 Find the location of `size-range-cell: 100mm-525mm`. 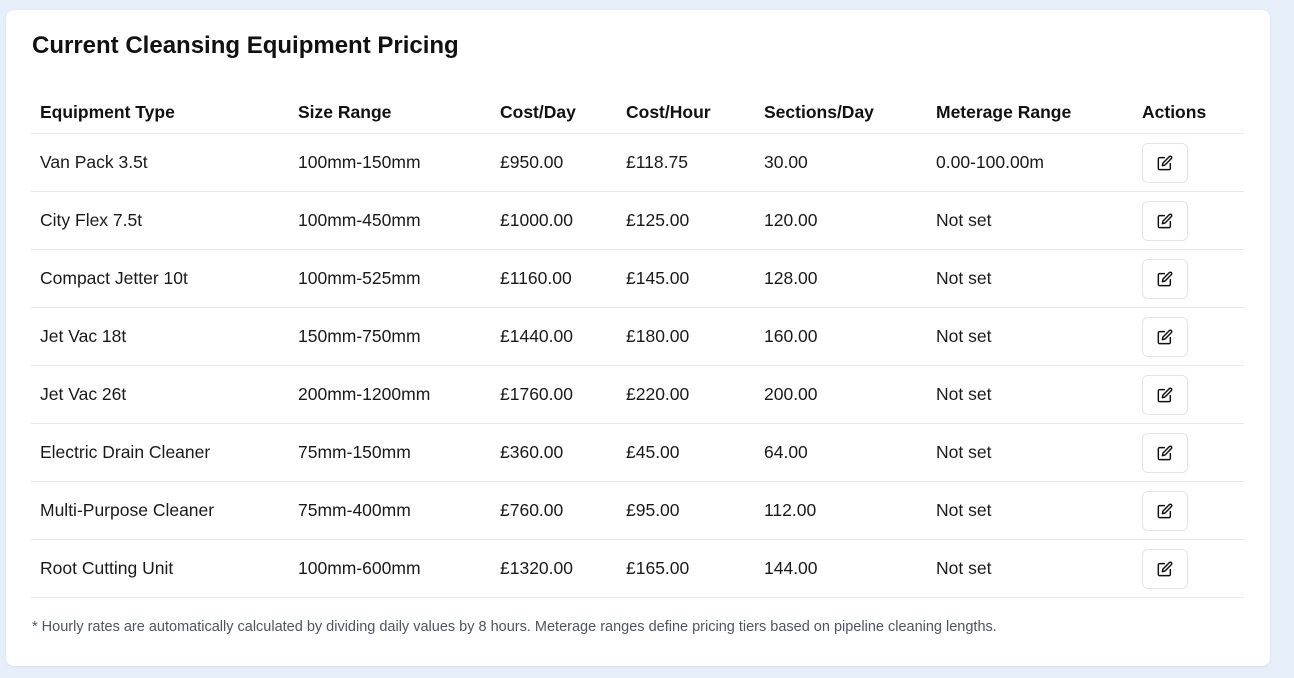

size-range-cell: 100mm-525mm is located at coordinates (390, 278).